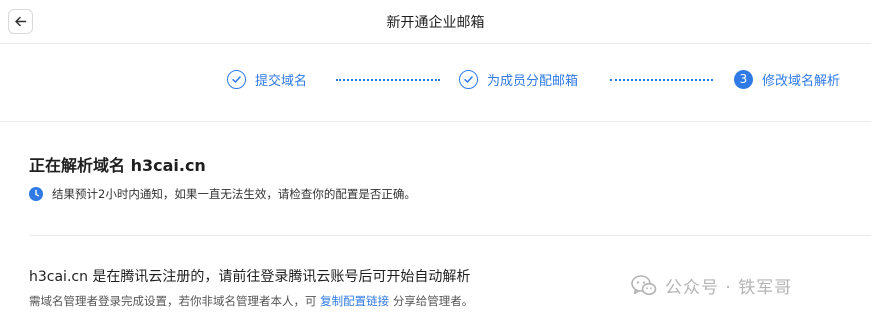 The height and width of the screenshot is (323, 871). I want to click on step-modify-dns: 3 修改域名解析, so click(787, 79).